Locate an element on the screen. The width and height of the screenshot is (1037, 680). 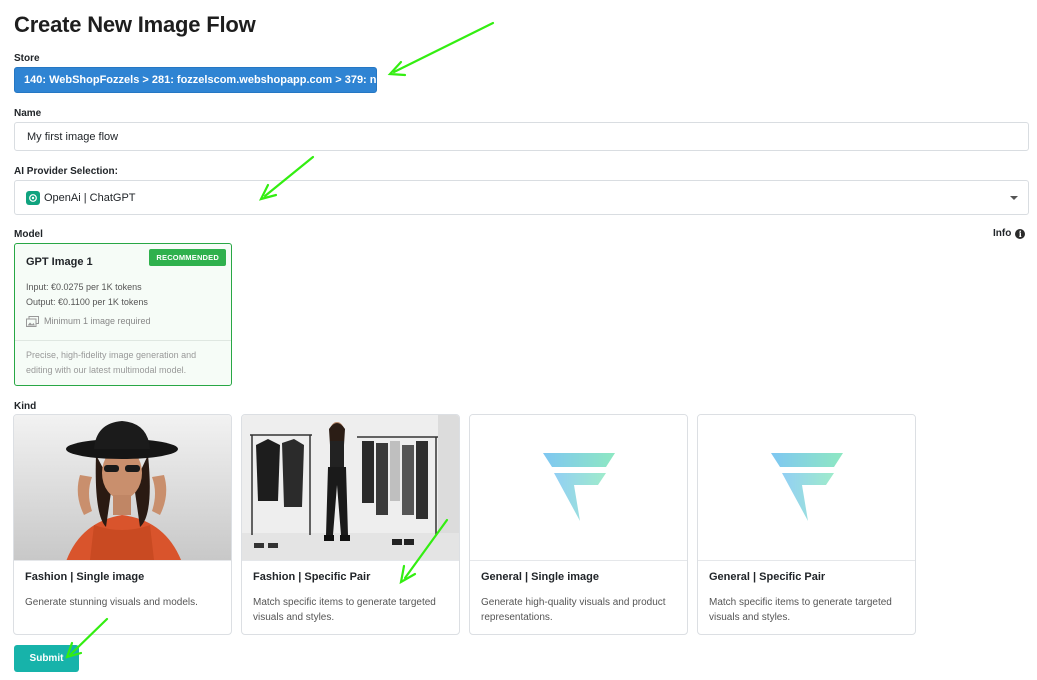
info-link: Info i is located at coordinates (1009, 233).